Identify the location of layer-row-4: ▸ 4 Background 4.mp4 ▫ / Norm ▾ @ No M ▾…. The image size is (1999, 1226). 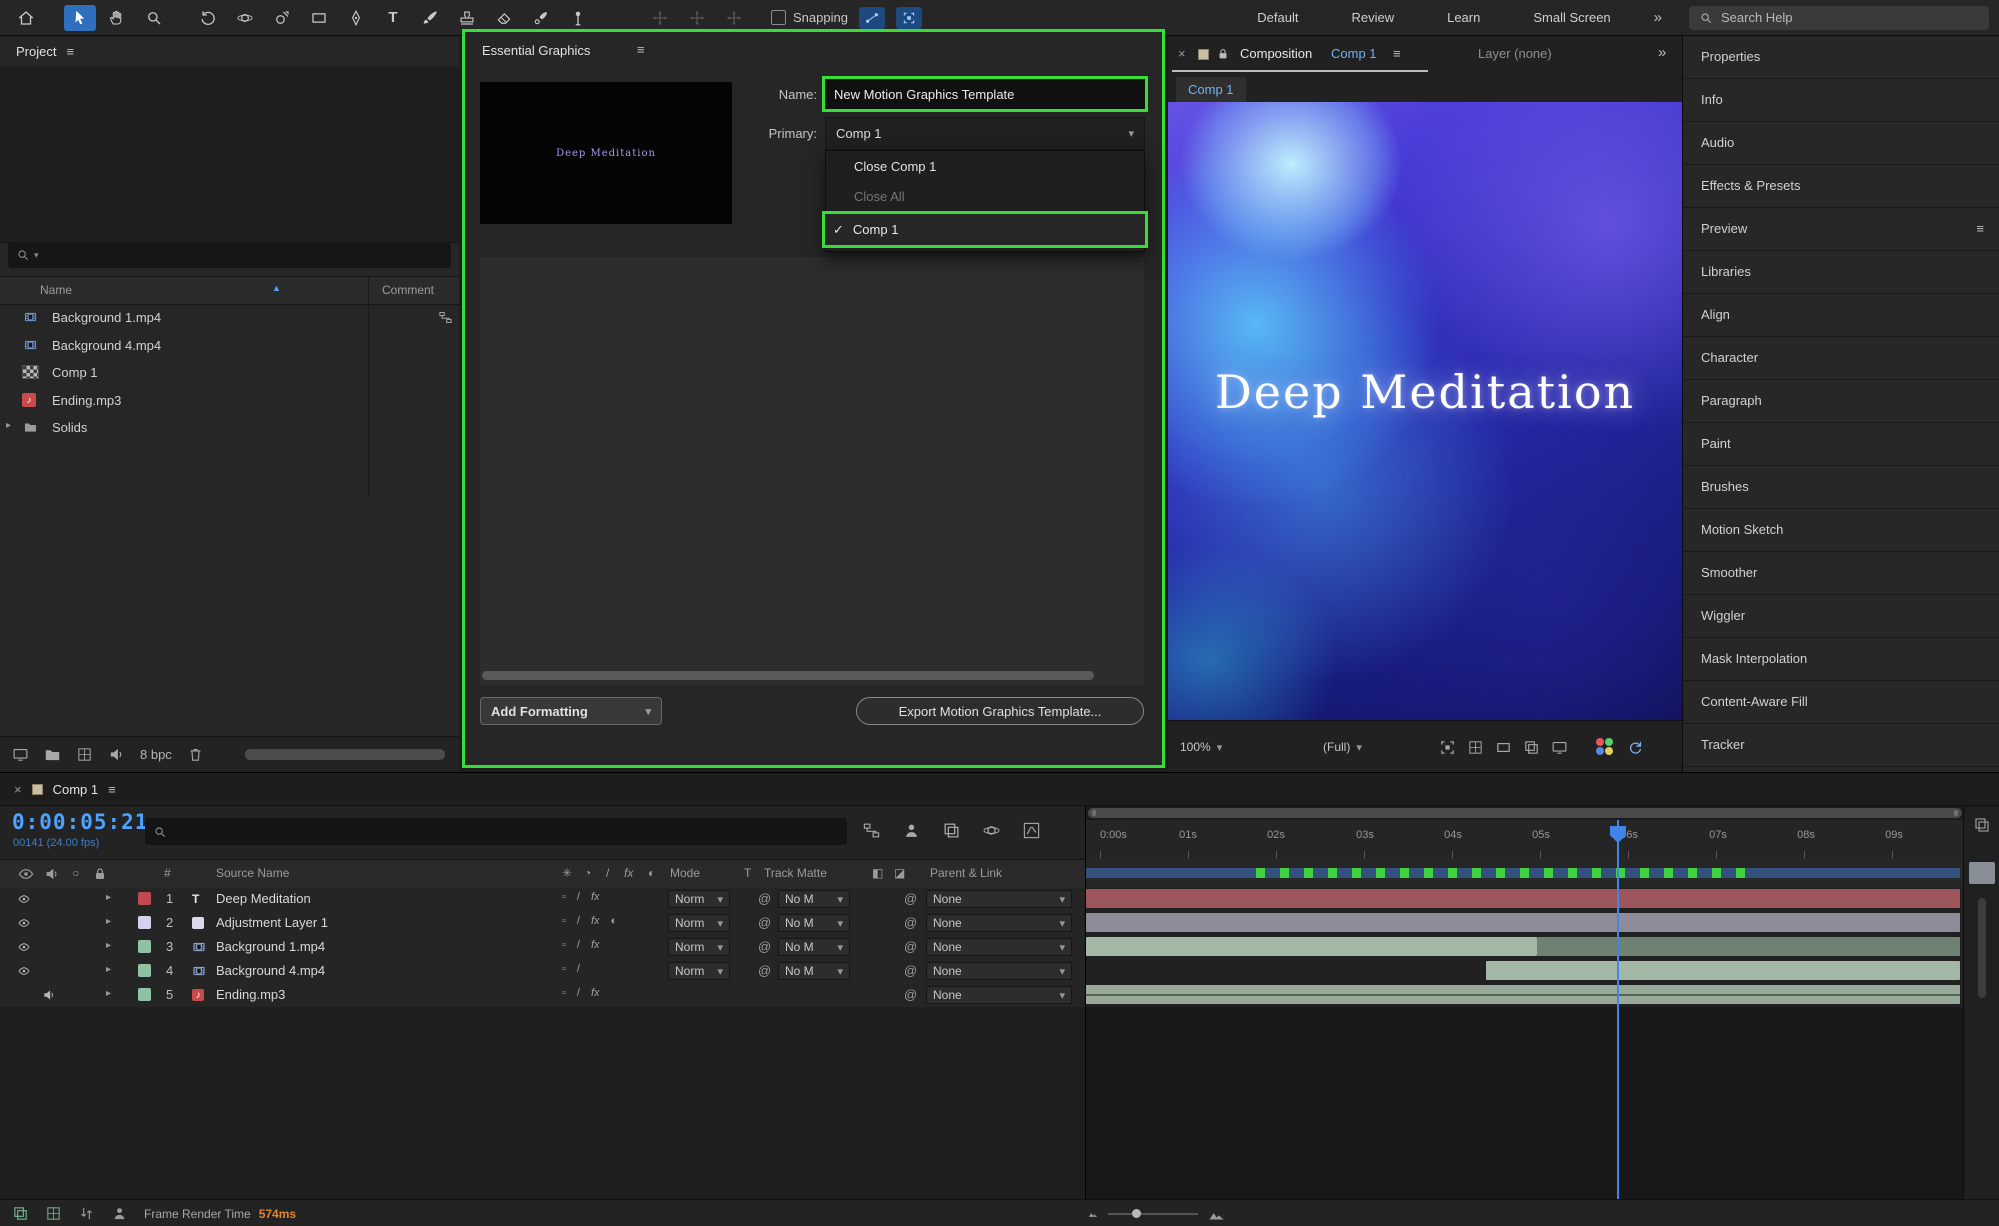
(542, 971).